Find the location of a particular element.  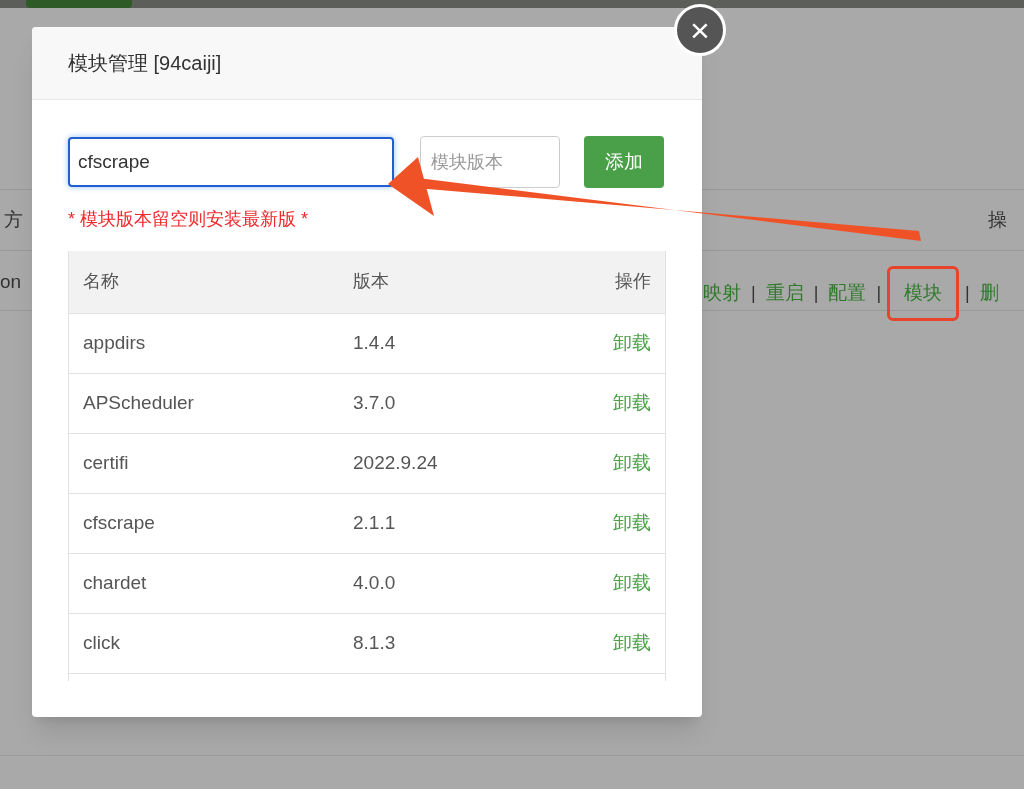

action-link: 配置 is located at coordinates (847, 293).